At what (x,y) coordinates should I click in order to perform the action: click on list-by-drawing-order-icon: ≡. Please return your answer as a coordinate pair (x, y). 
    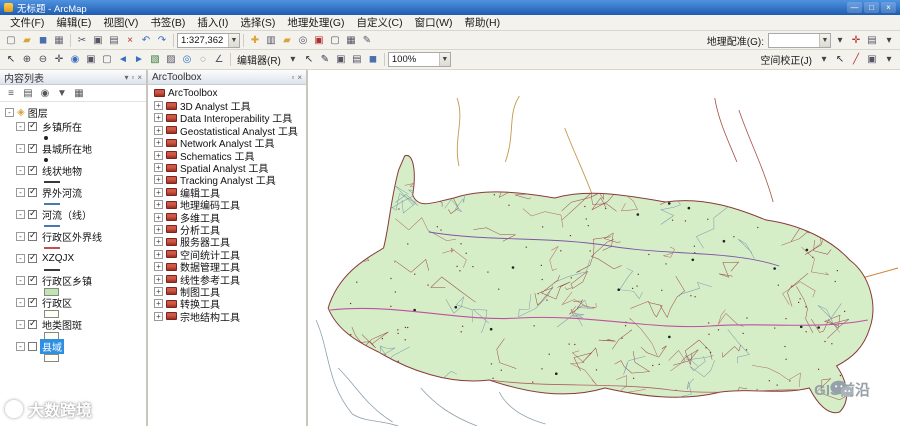
    Looking at the image, I should click on (11, 93).